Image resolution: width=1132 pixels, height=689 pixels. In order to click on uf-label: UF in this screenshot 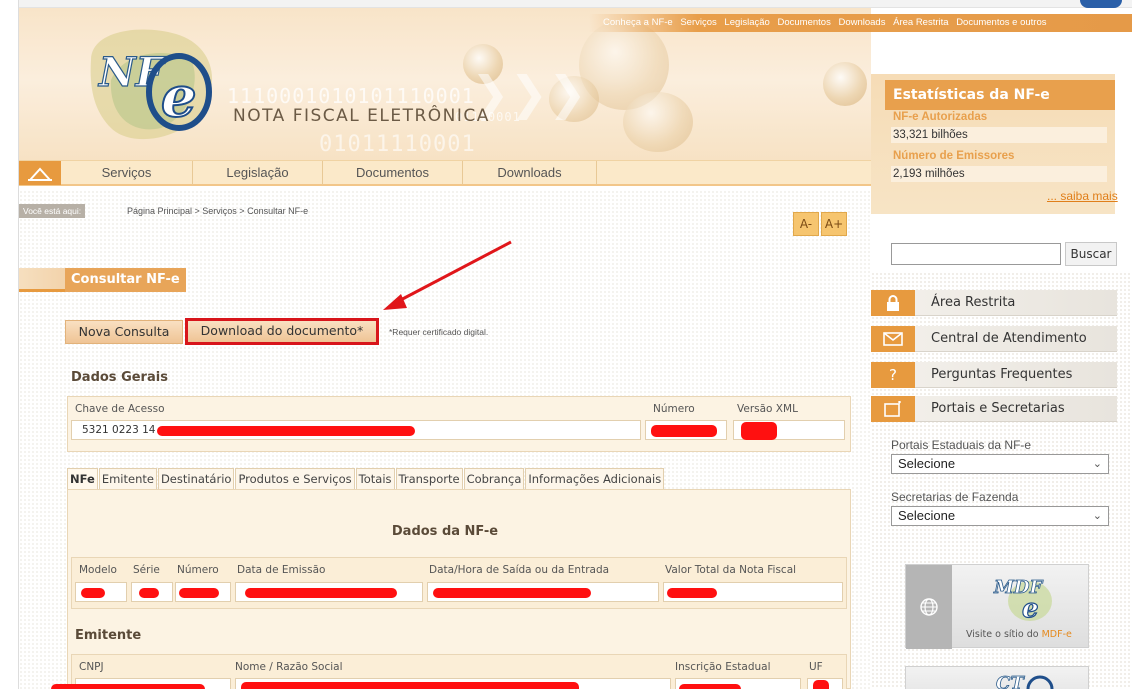, I will do `click(816, 667)`.